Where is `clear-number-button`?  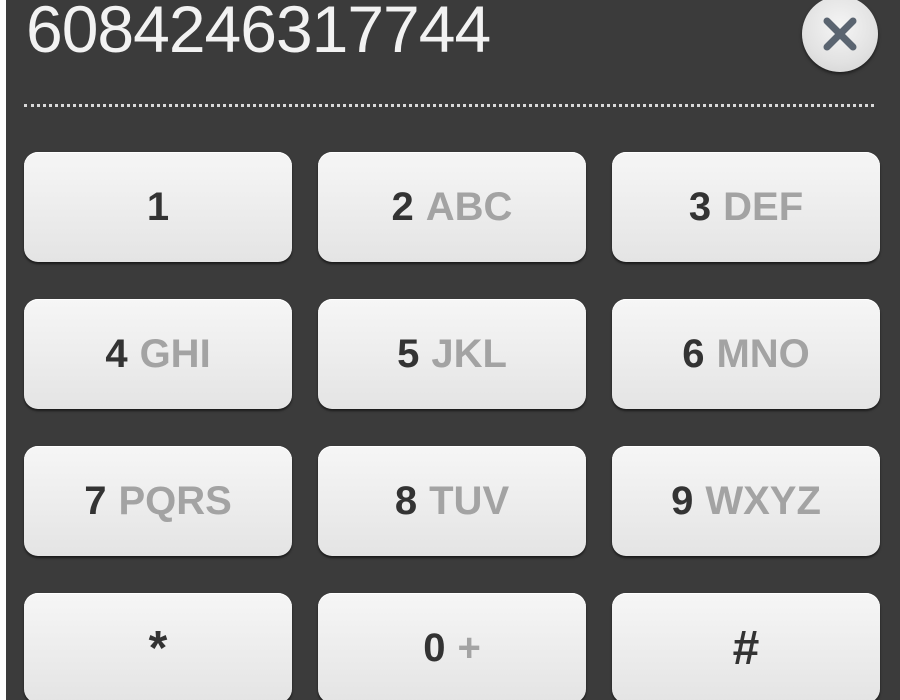
clear-number-button is located at coordinates (840, 36).